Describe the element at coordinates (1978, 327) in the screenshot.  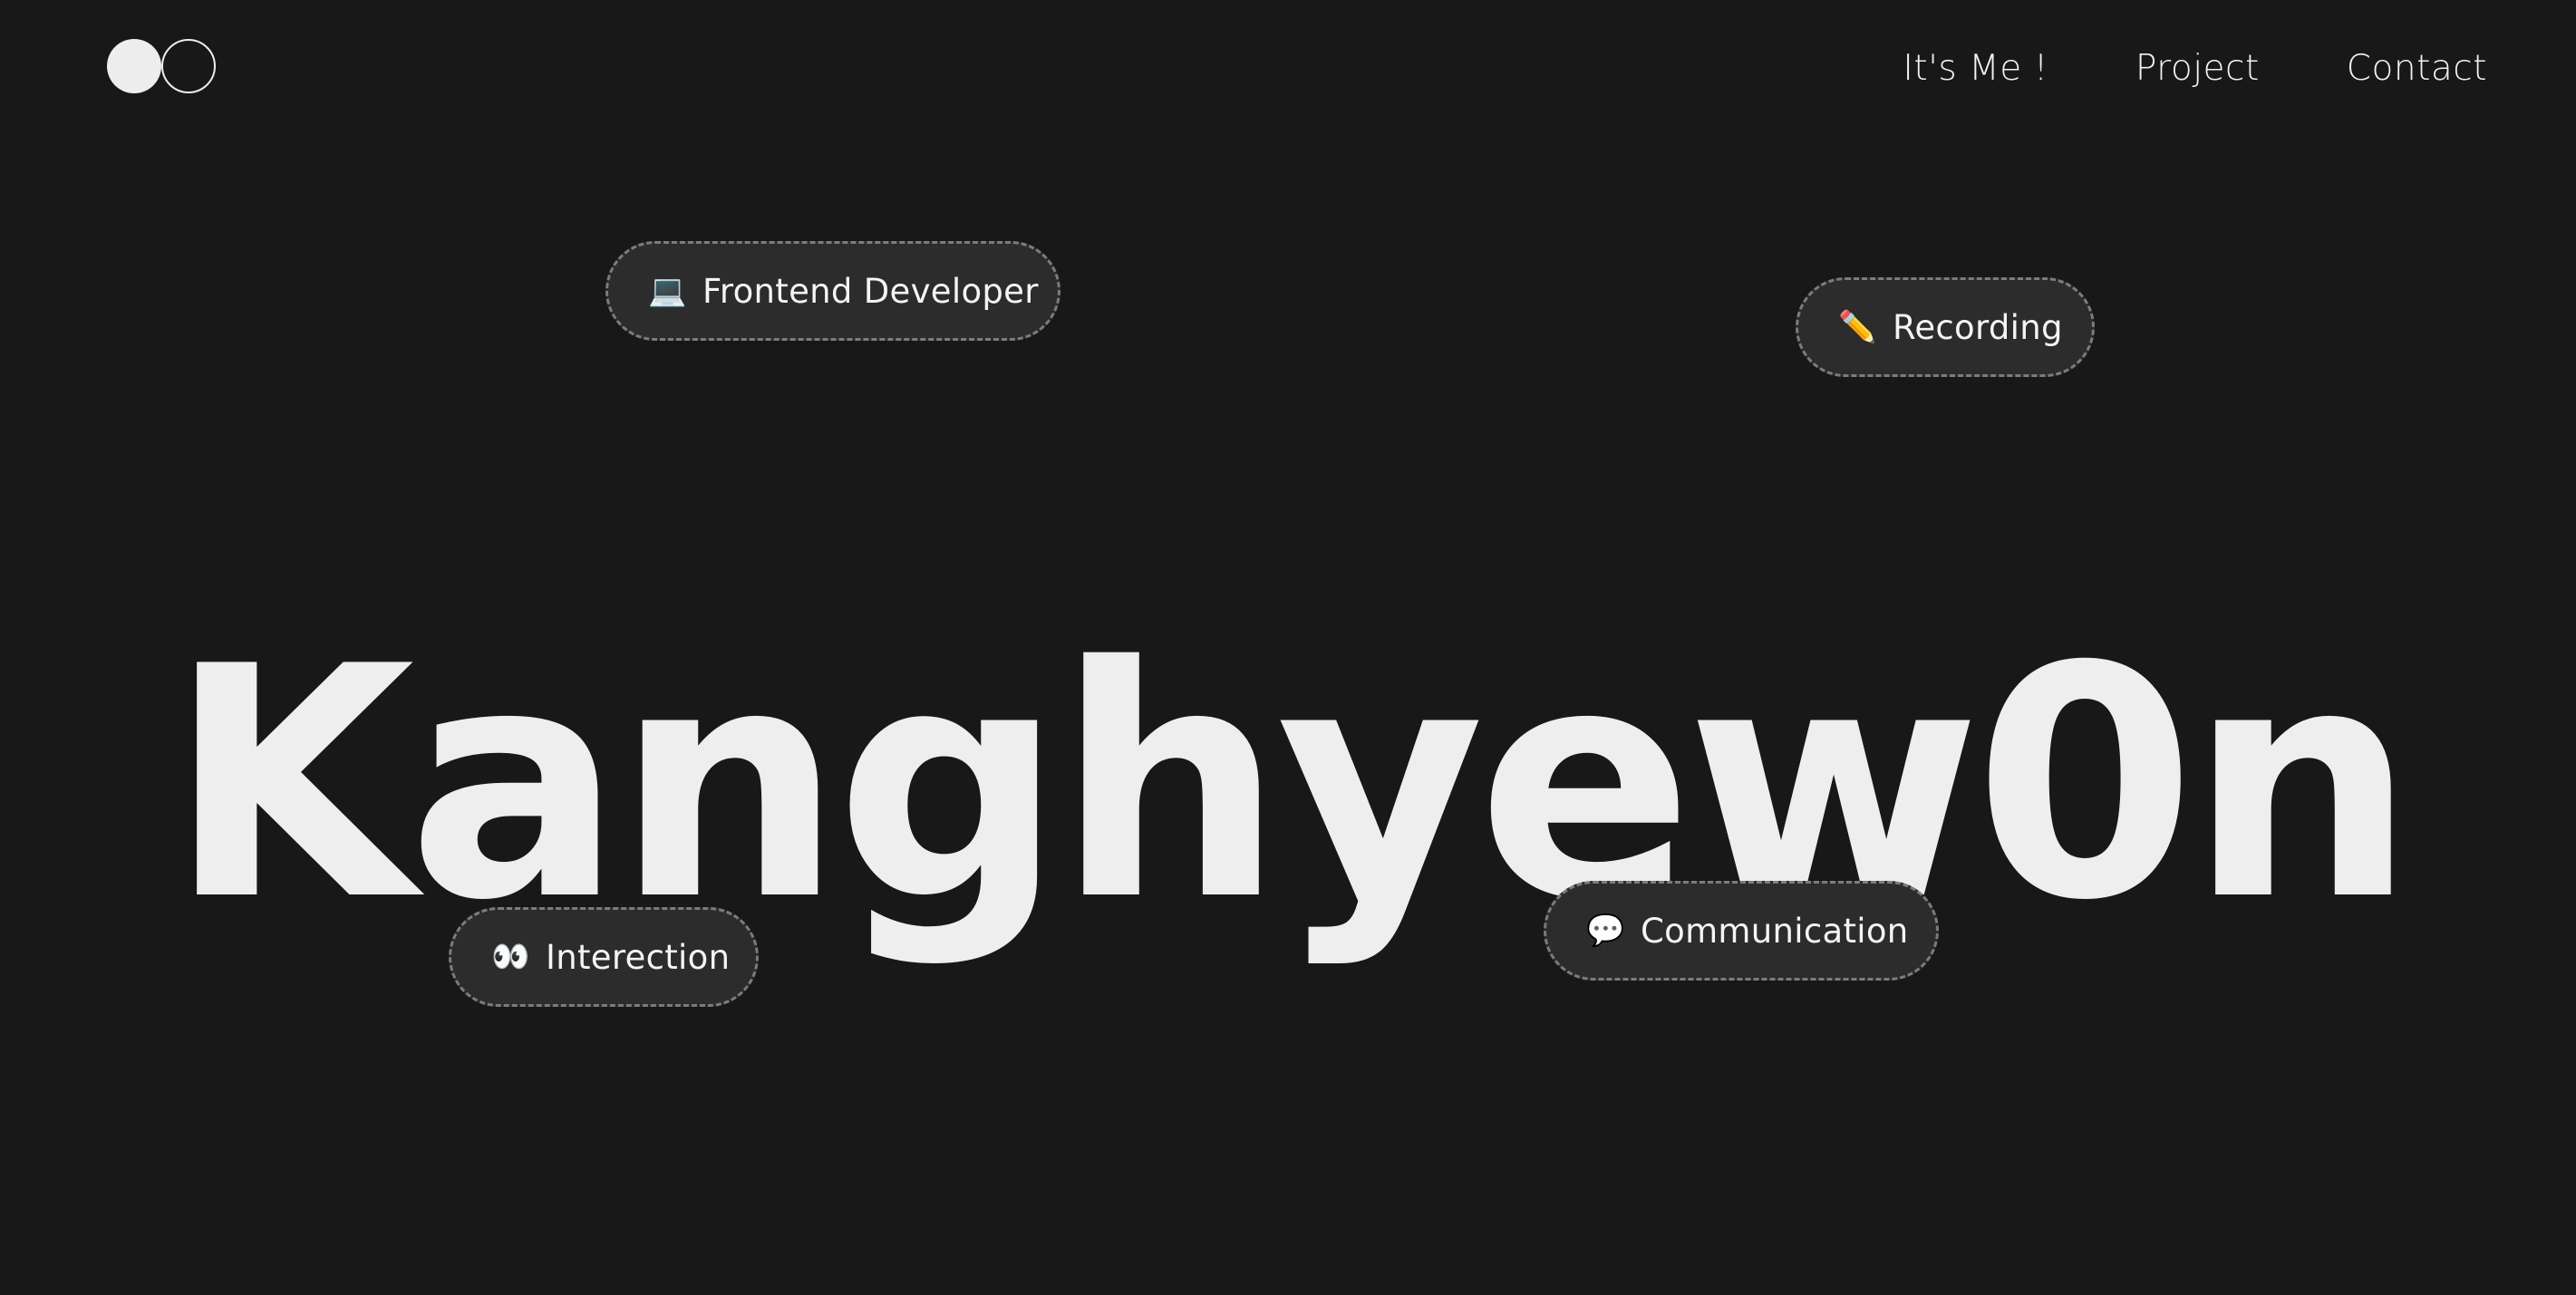
I see `chip-label: Recording` at that location.